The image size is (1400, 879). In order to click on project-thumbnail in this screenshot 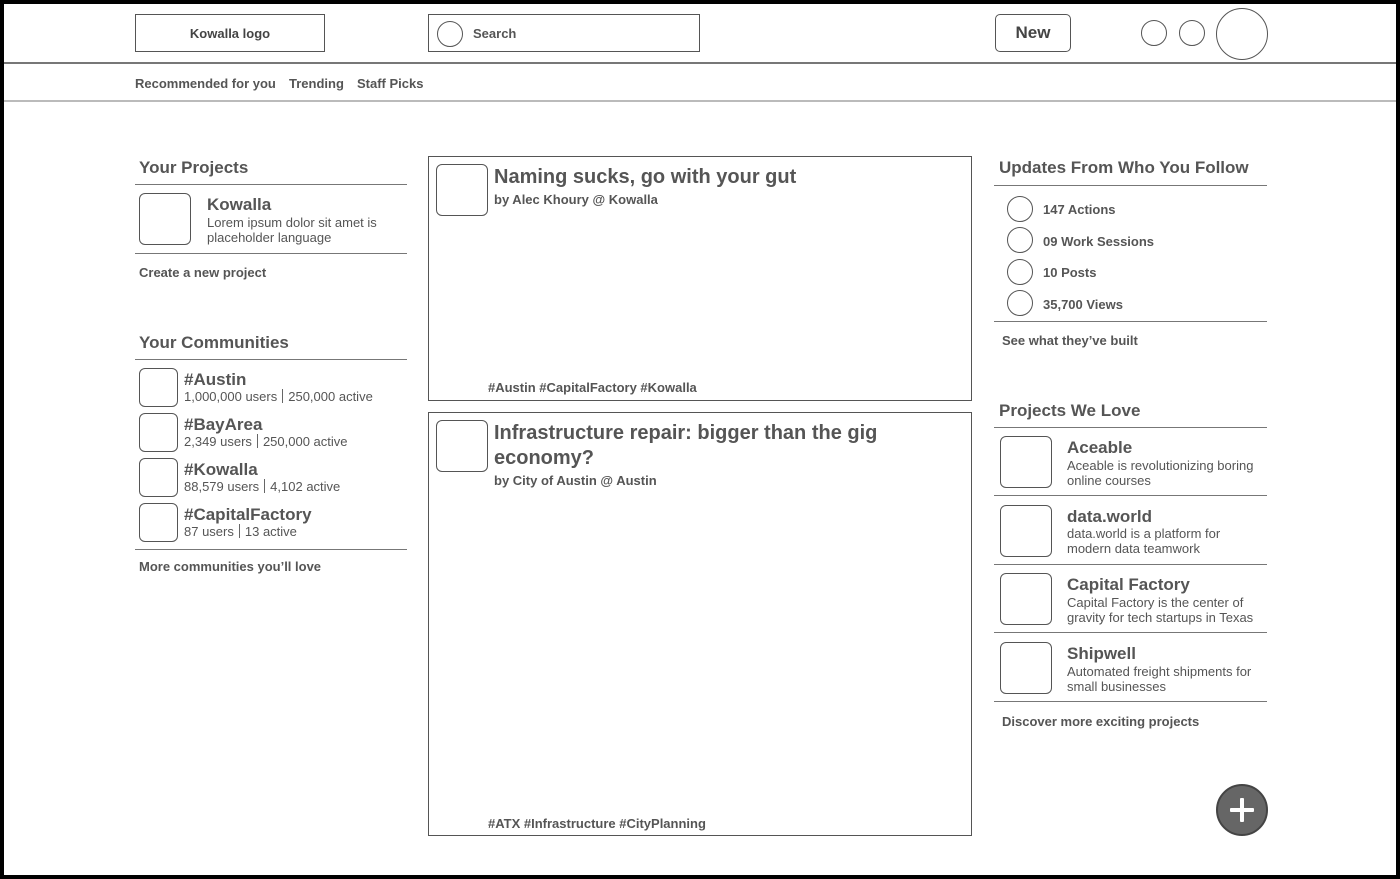, I will do `click(165, 219)`.